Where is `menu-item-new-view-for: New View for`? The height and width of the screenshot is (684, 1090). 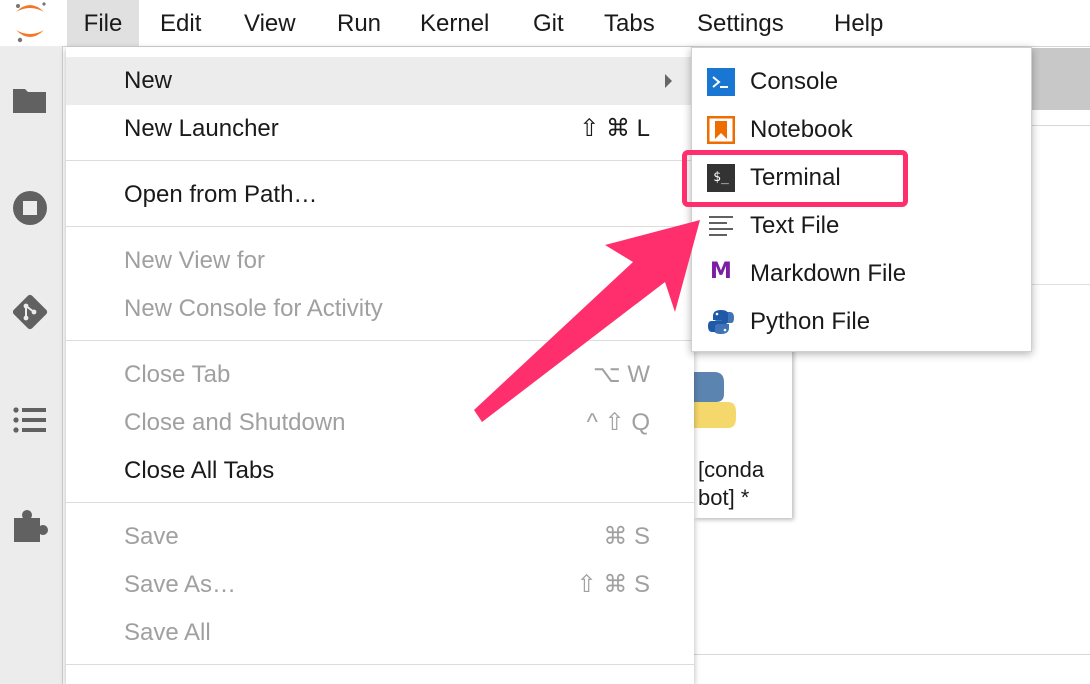
menu-item-new-view-for: New View for is located at coordinates (380, 261).